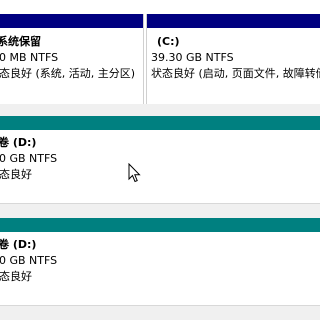 The height and width of the screenshot is (320, 320). I want to click on partition-size: 0 MB NTFS, so click(29, 57).